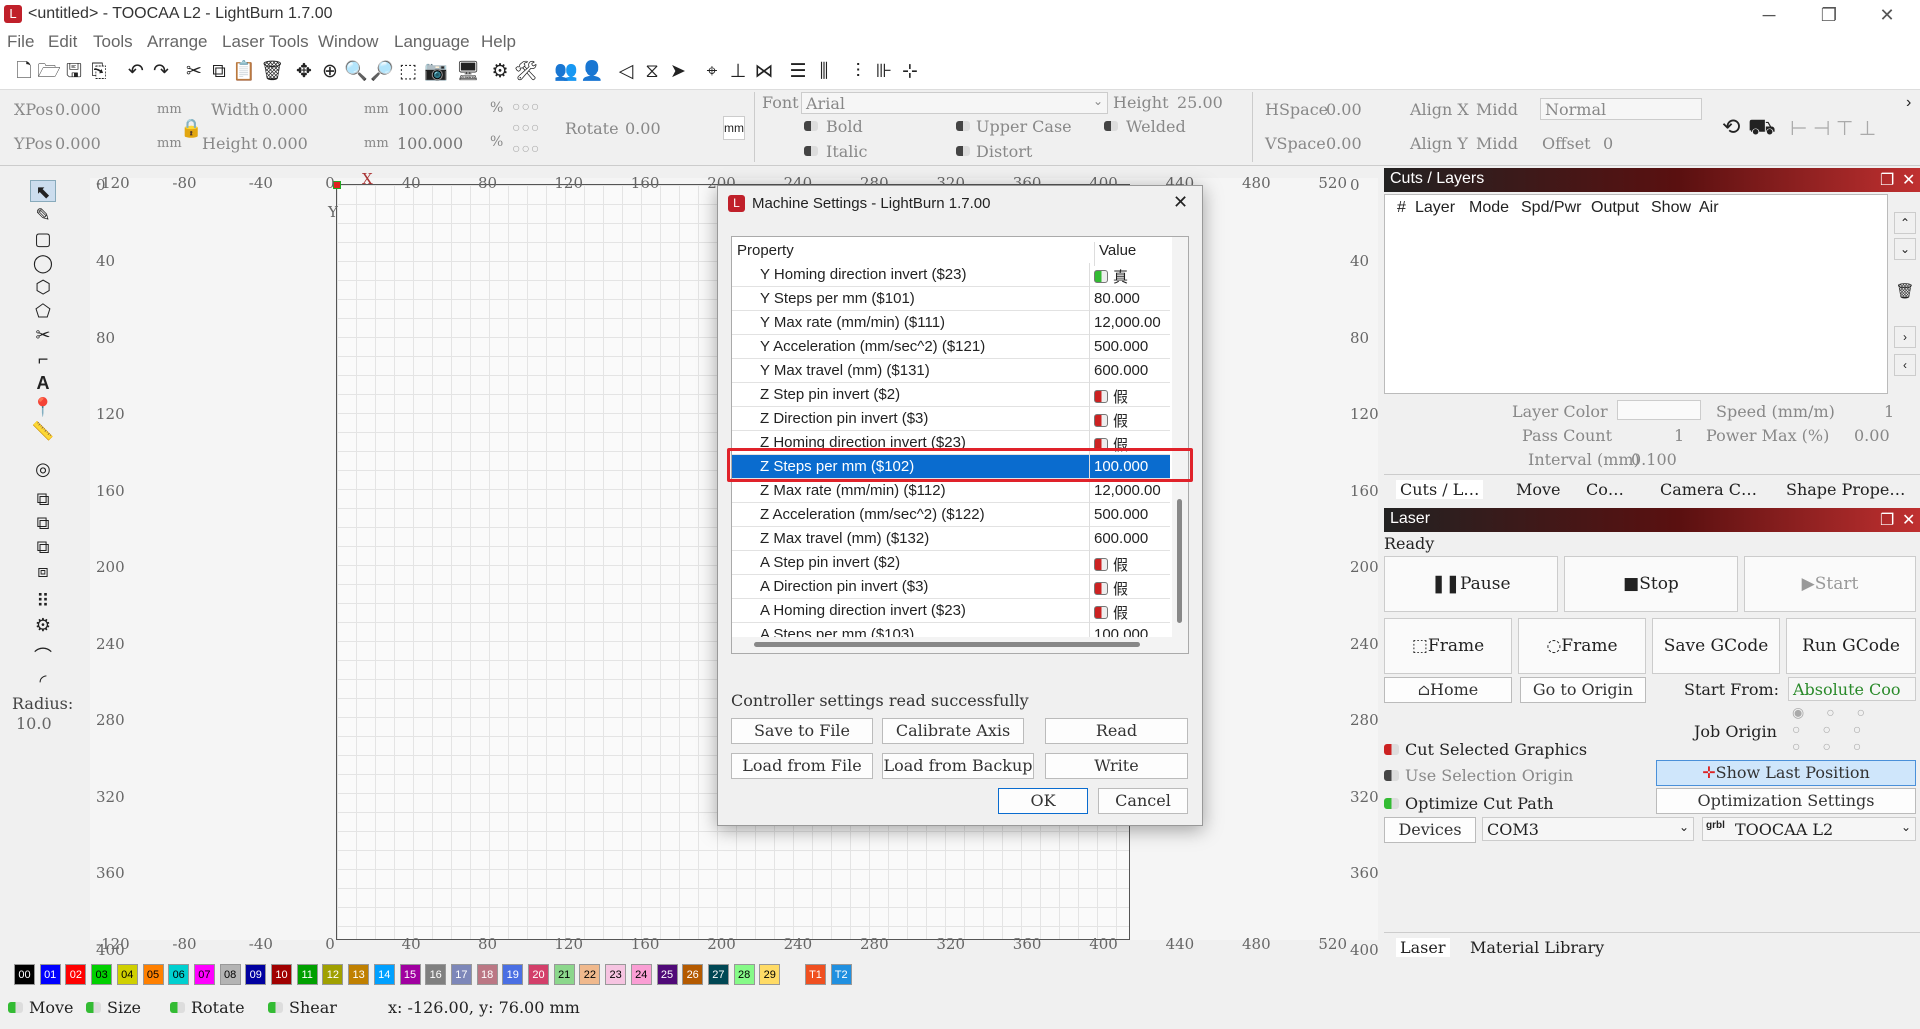  Describe the element at coordinates (858, 72) in the screenshot. I see `dist-h-icon: ⫶` at that location.